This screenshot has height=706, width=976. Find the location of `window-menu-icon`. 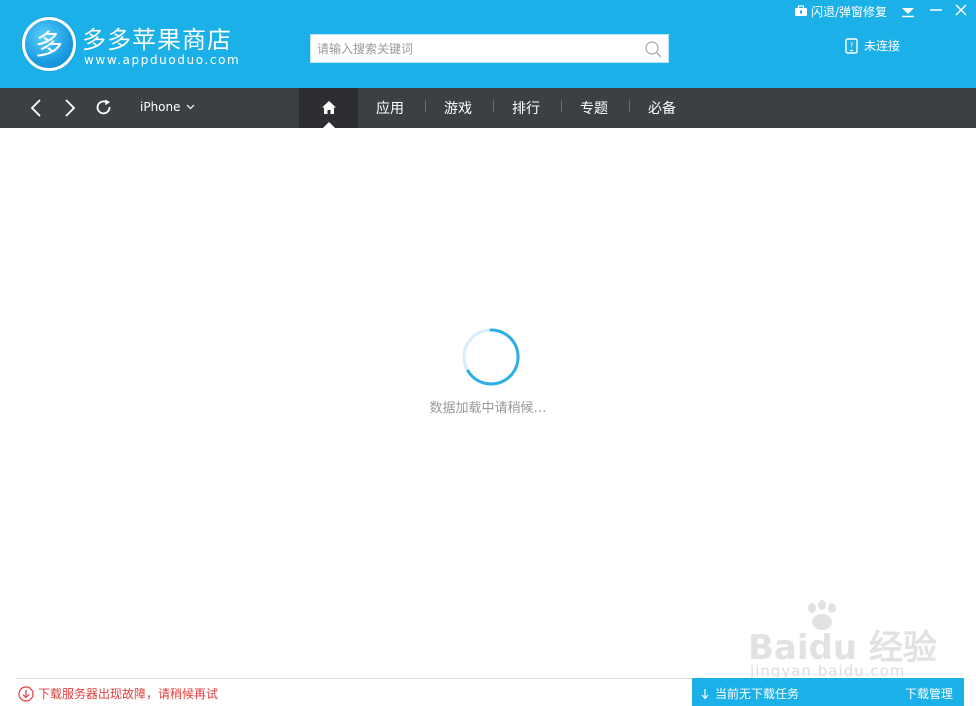

window-menu-icon is located at coordinates (908, 11).